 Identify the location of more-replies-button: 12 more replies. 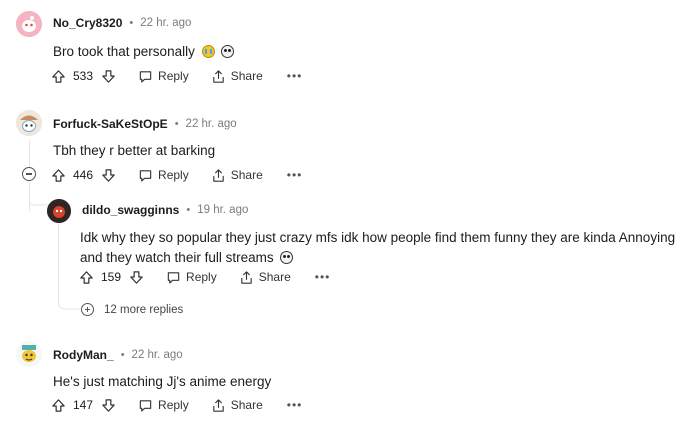
(132, 309).